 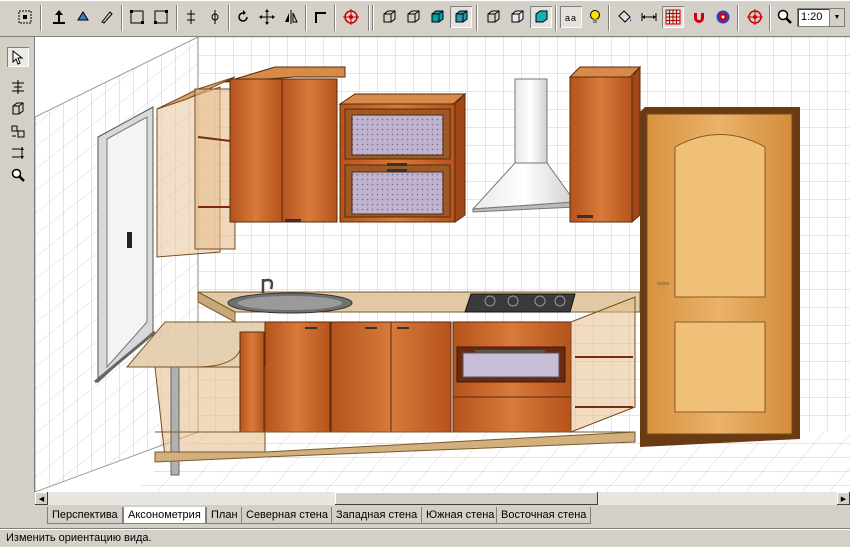 What do you see at coordinates (544, 515) in the screenshot?
I see `tab-east-wall: Восточная стена` at bounding box center [544, 515].